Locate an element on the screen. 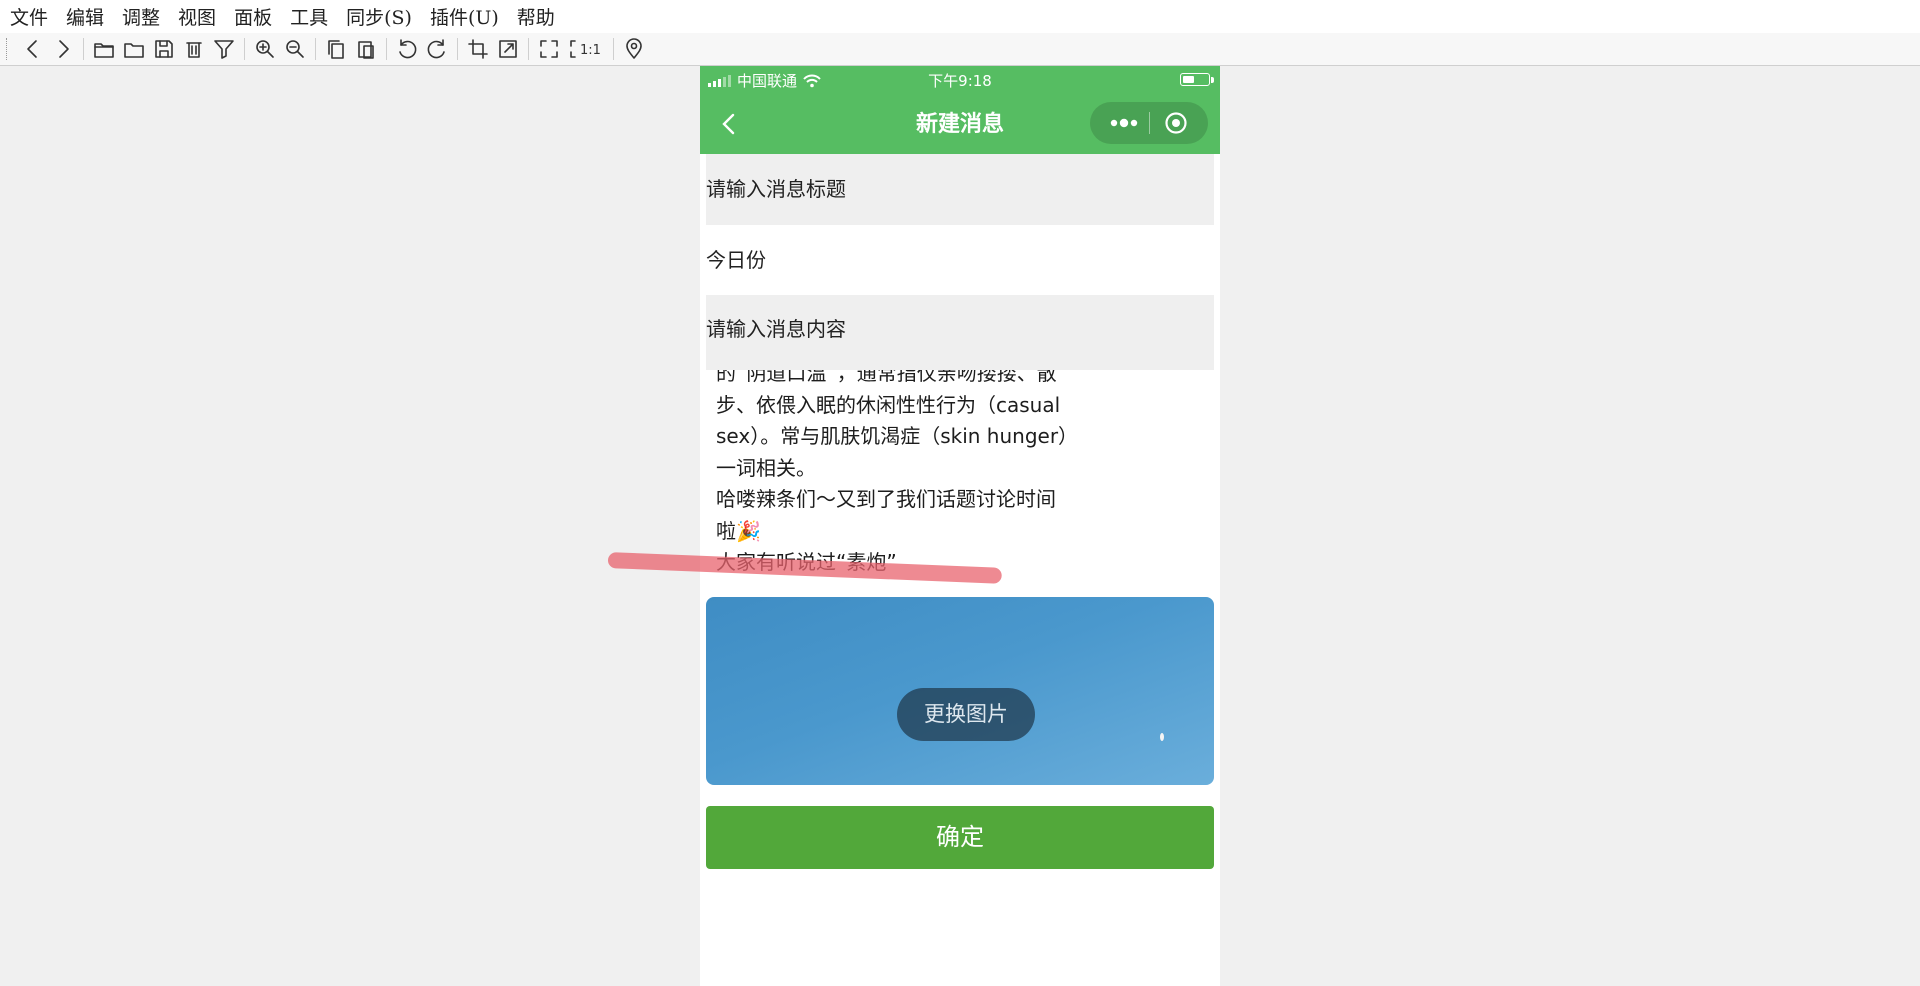 The width and height of the screenshot is (1920, 986). menu-plugins: 插件(U) is located at coordinates (464, 16).